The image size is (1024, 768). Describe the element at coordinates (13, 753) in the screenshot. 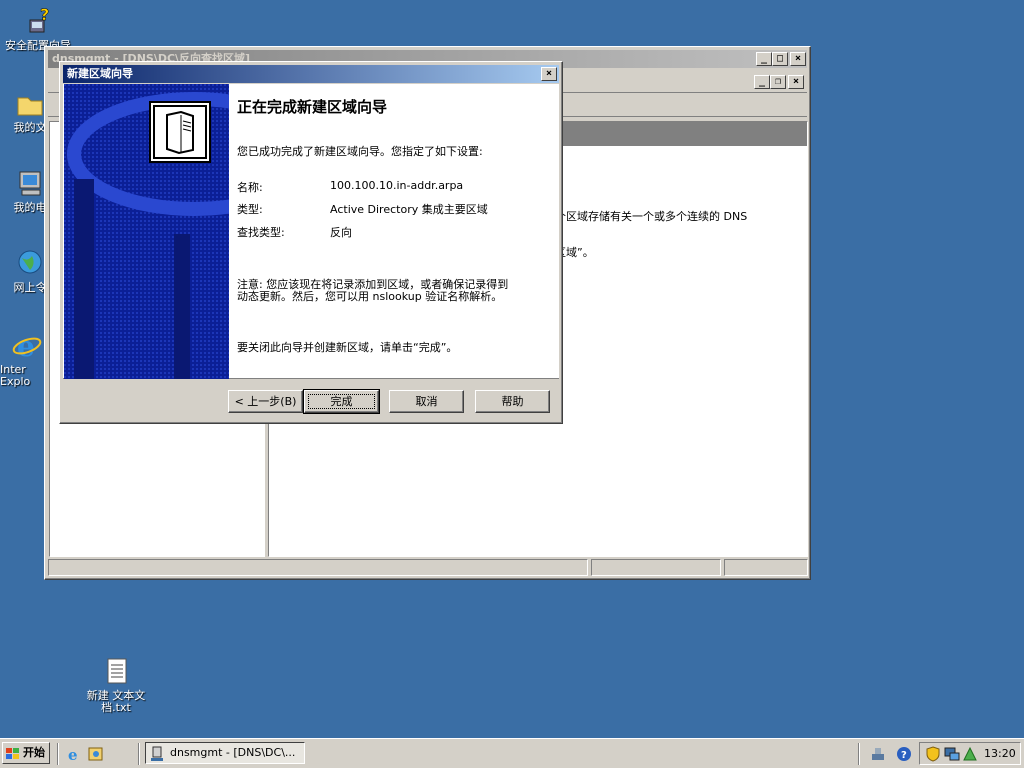

I see `windows-logo-icon` at that location.